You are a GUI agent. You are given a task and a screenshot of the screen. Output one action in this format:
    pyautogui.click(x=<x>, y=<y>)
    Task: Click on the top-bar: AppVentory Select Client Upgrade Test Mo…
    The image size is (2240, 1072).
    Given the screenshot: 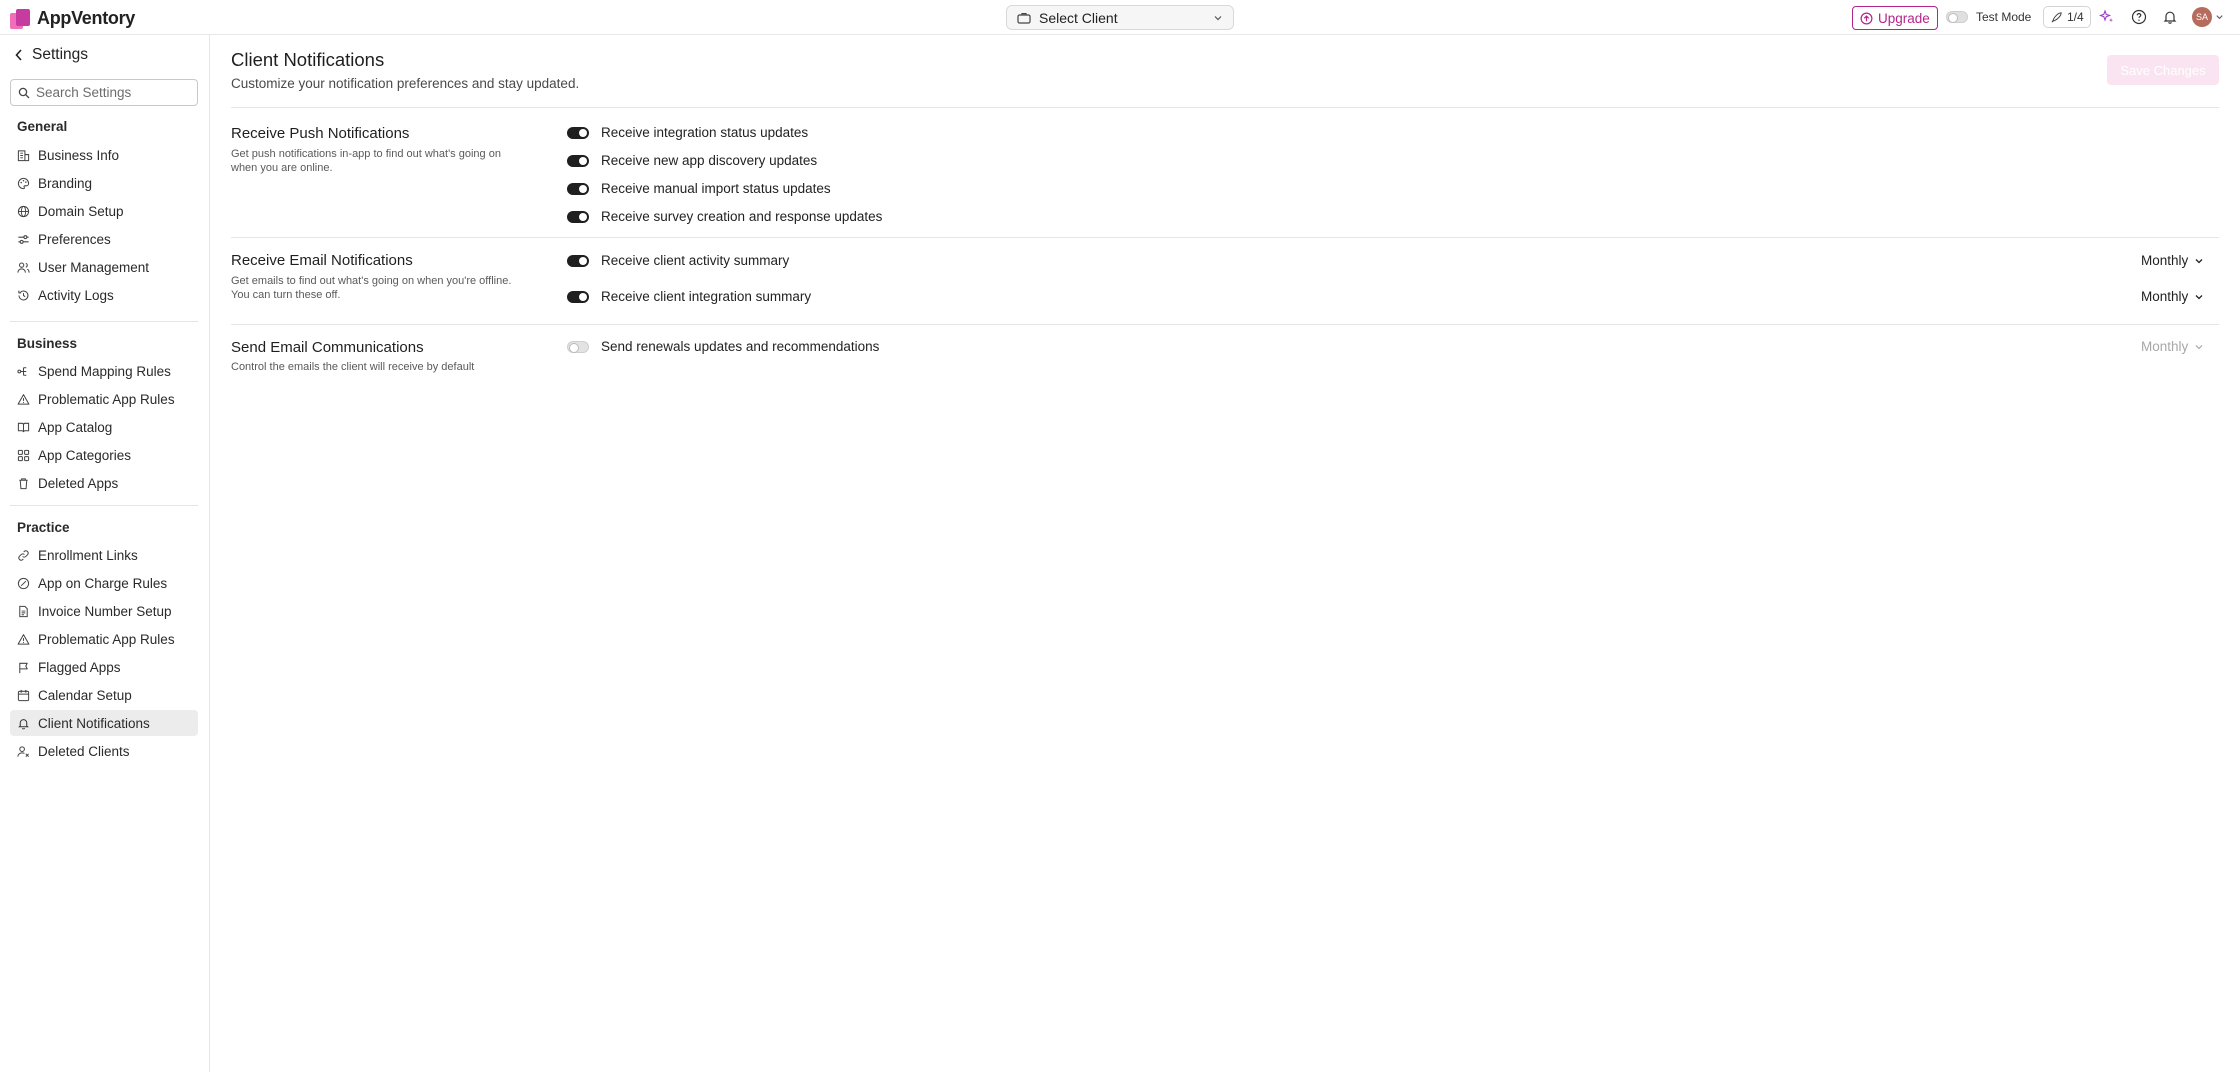 What is the action you would take?
    pyautogui.click(x=1120, y=17)
    